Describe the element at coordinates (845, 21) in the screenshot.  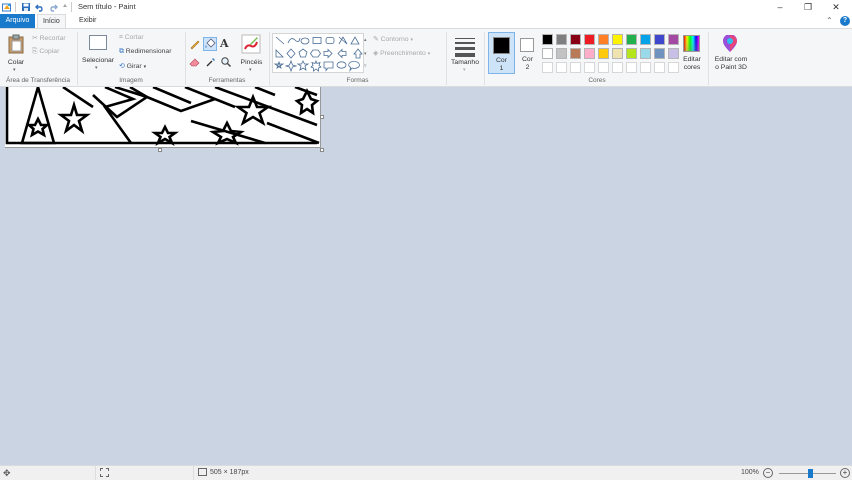
I see `help-icon: ?` at that location.